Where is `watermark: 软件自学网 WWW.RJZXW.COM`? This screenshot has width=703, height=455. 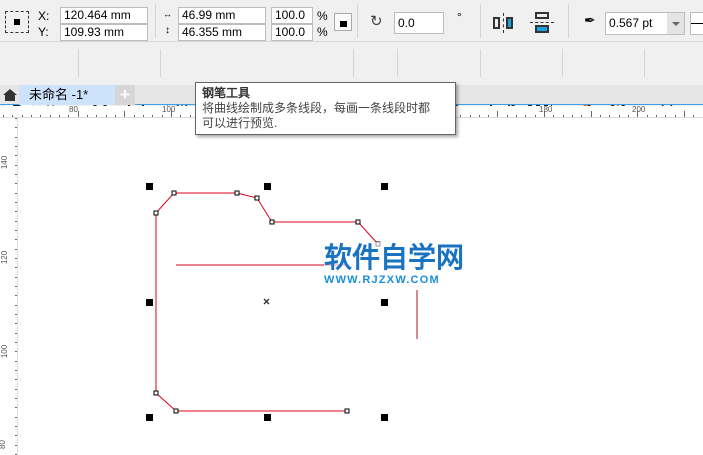
watermark: 软件自学网 WWW.RJZXW.COM is located at coordinates (397, 264).